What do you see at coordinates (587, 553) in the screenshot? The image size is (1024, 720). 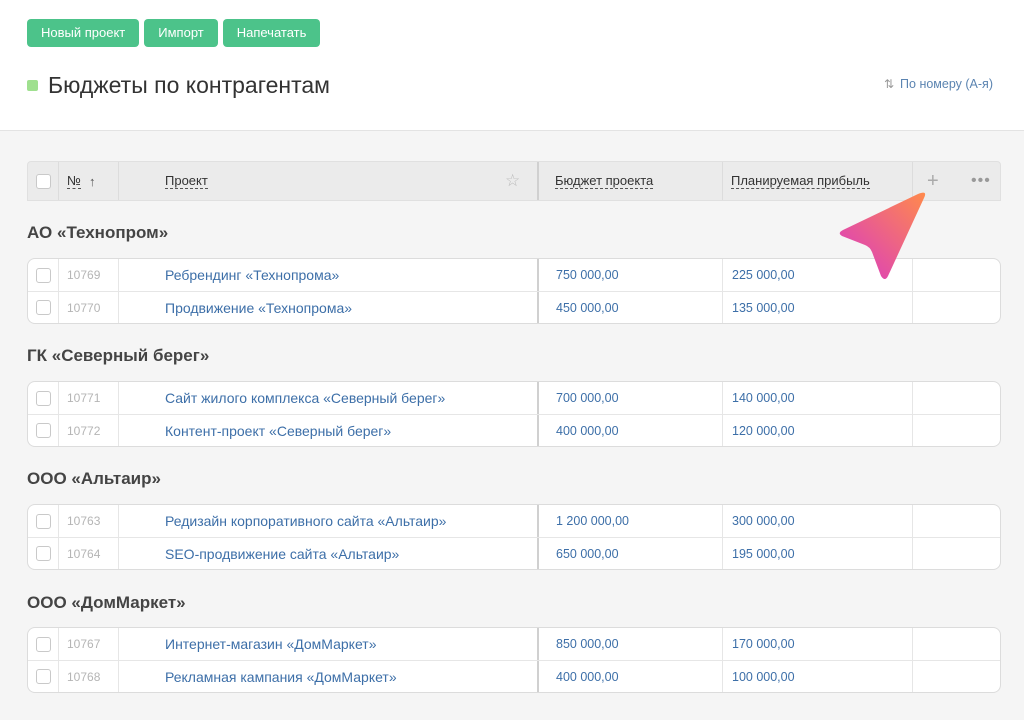 I see `budget-value: 650 000,00` at bounding box center [587, 553].